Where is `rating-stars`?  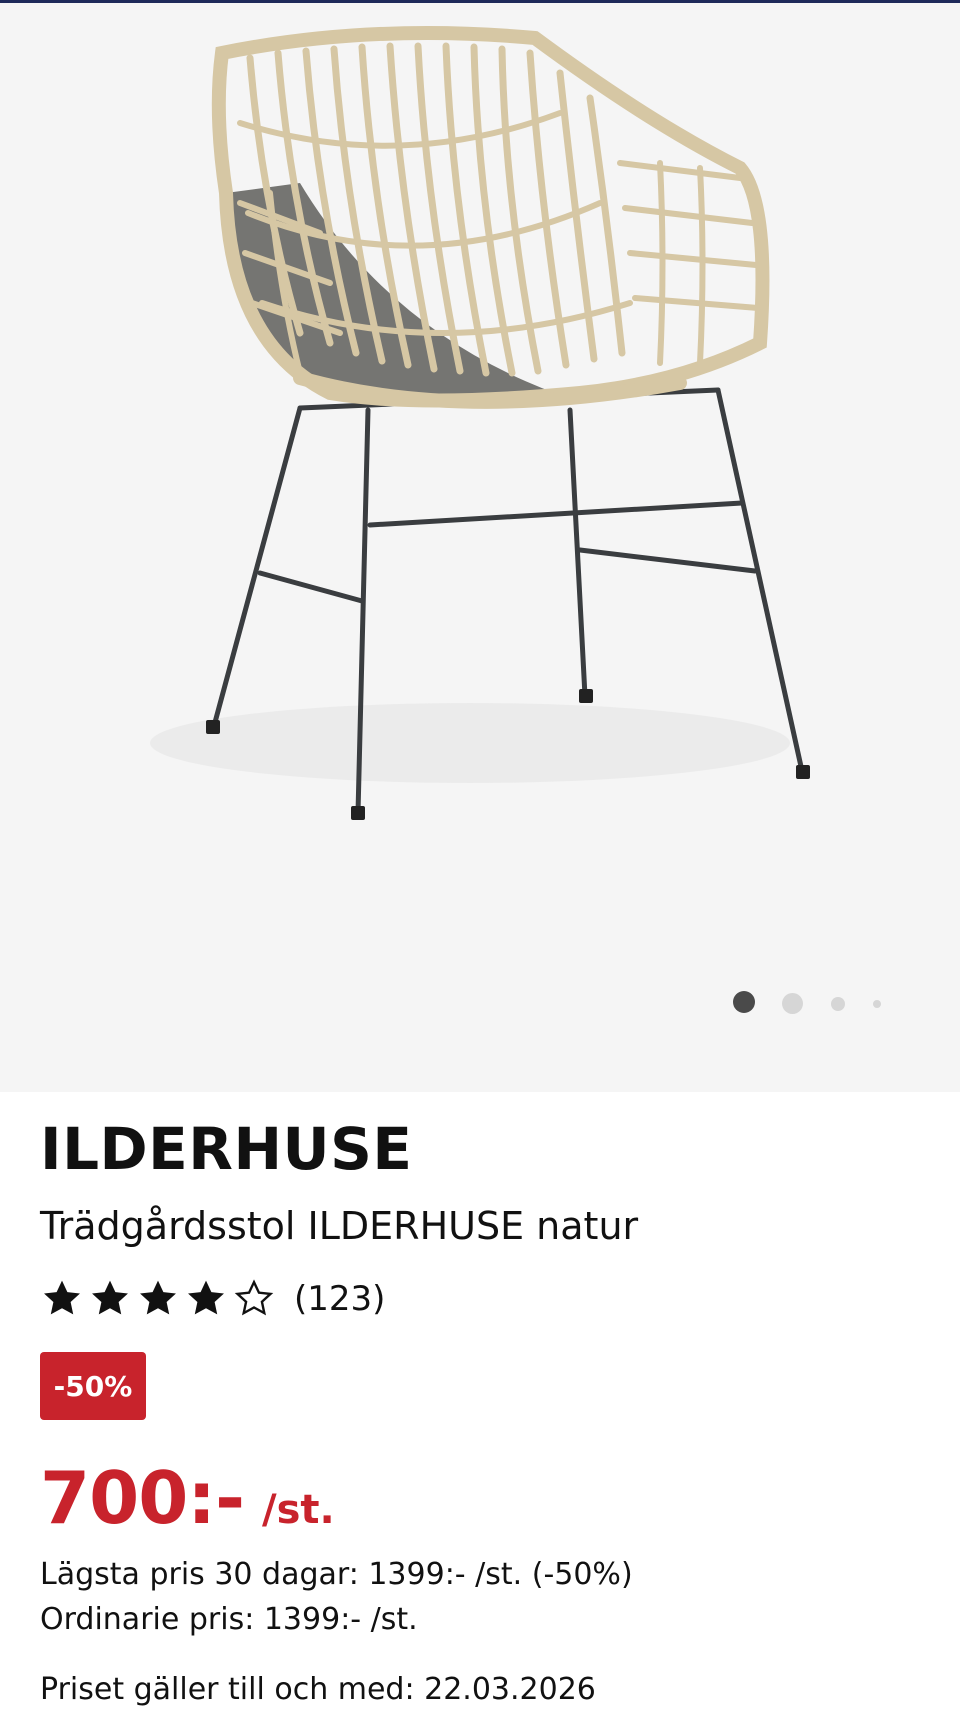 rating-stars is located at coordinates (160, 1299).